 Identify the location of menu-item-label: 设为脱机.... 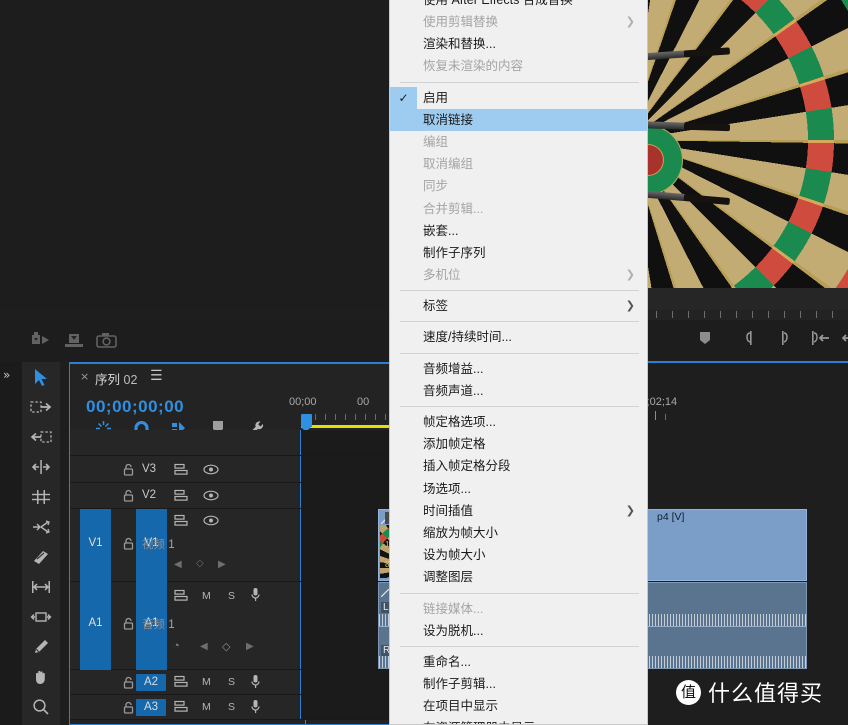
(453, 630).